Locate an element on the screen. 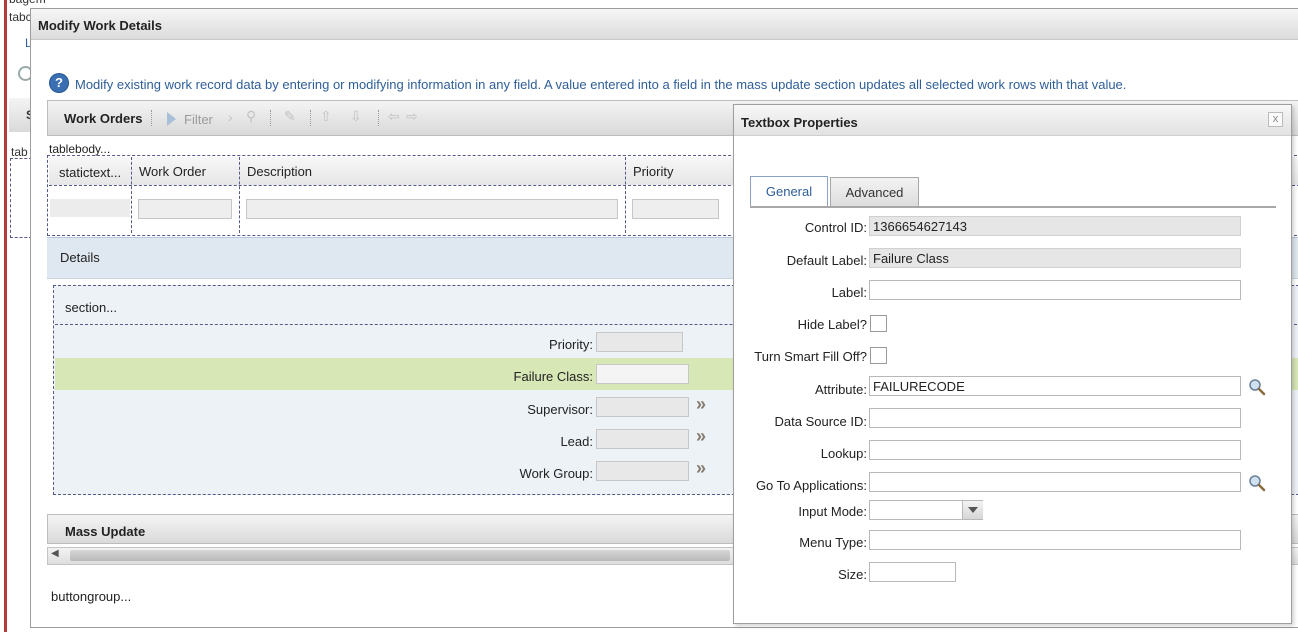 The image size is (1298, 632). tab-advanced: Advanced is located at coordinates (874, 192).